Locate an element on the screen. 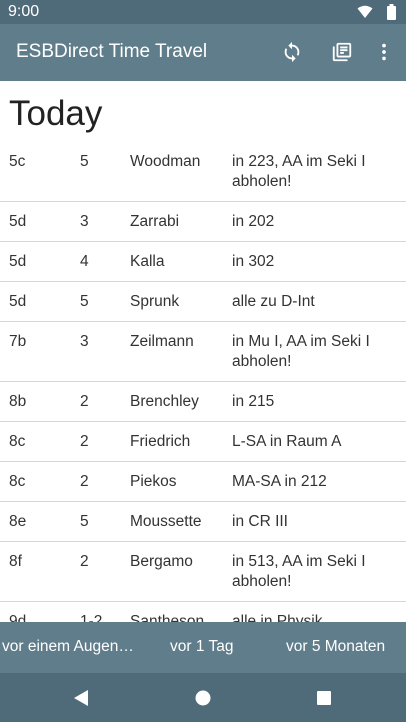  status-icons is located at coordinates (376, 14).